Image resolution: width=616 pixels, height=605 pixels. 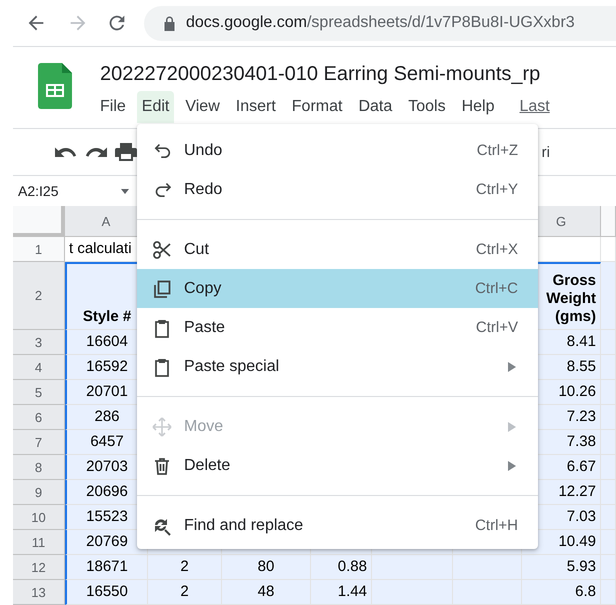 What do you see at coordinates (39, 542) in the screenshot?
I see `row-header: 11` at bounding box center [39, 542].